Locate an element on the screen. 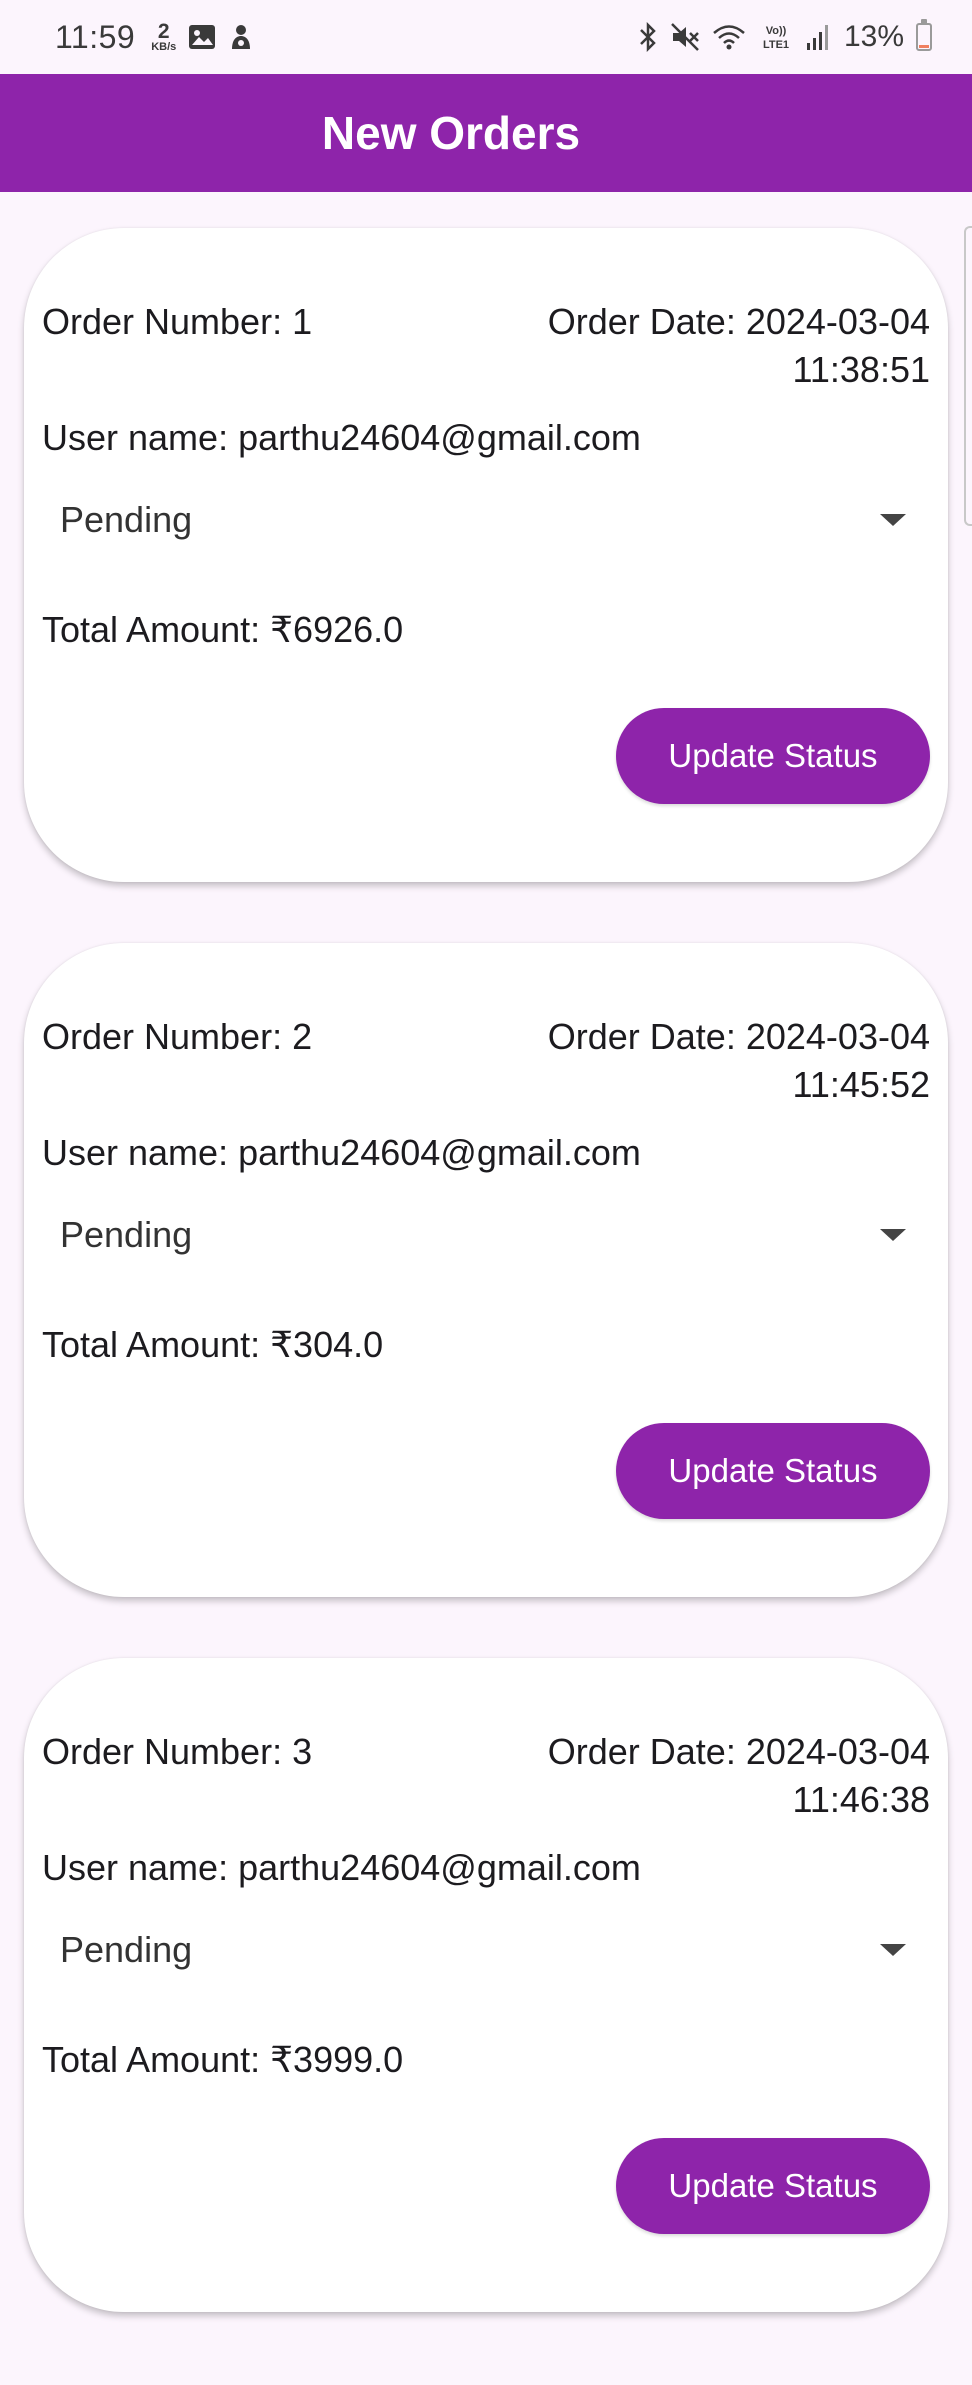 This screenshot has height=2385, width=972. order-number: Order Number: 2 is located at coordinates (177, 1037).